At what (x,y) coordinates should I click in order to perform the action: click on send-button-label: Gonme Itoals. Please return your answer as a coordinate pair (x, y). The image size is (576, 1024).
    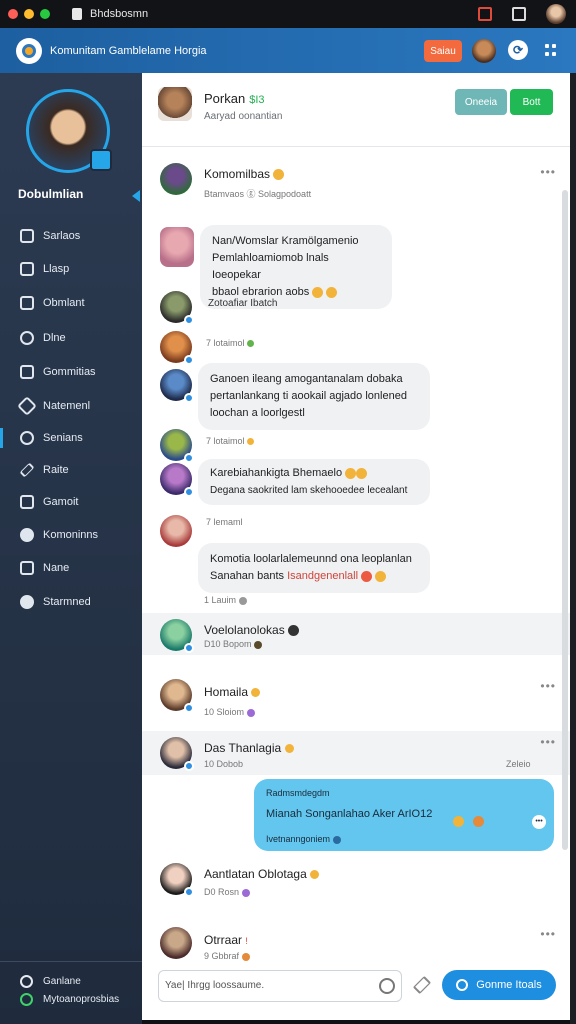
    Looking at the image, I should click on (509, 985).